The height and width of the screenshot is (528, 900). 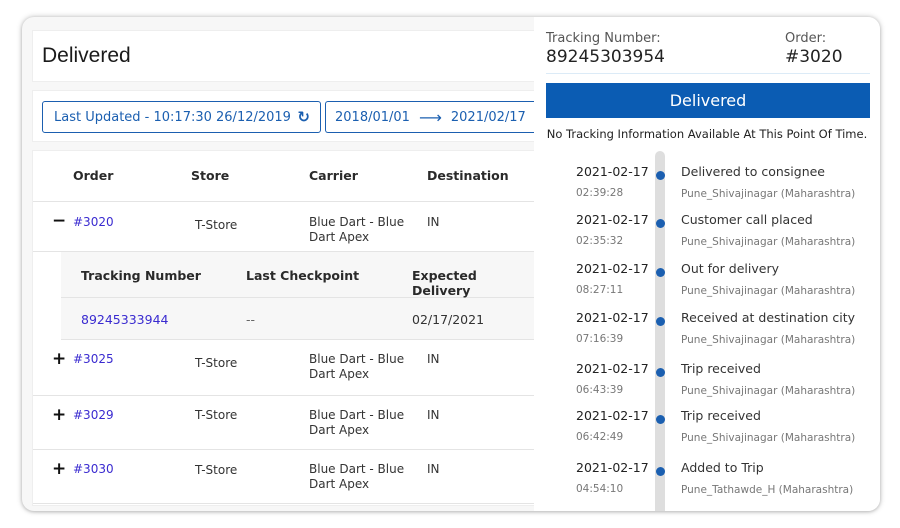 What do you see at coordinates (708, 73) in the screenshot?
I see `divider` at bounding box center [708, 73].